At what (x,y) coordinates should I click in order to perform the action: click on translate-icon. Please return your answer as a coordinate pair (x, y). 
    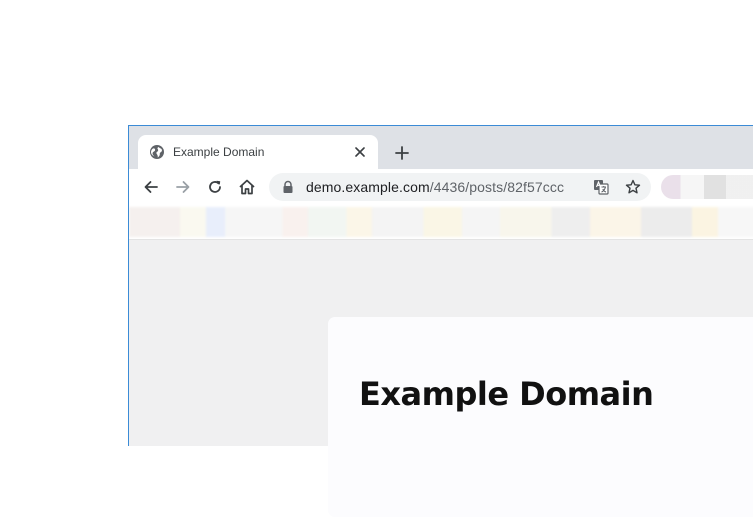
    Looking at the image, I should click on (601, 187).